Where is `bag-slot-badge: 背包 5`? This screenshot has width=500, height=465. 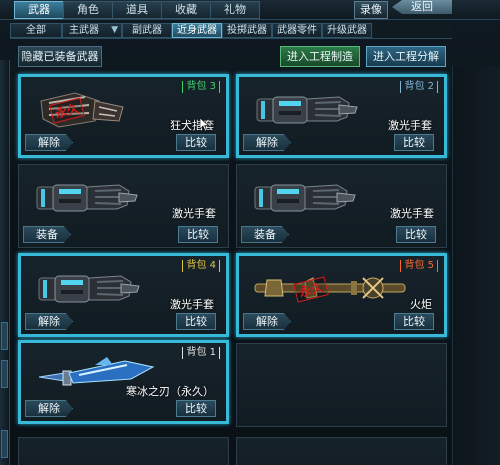 bag-slot-badge: 背包 5 is located at coordinates (419, 266).